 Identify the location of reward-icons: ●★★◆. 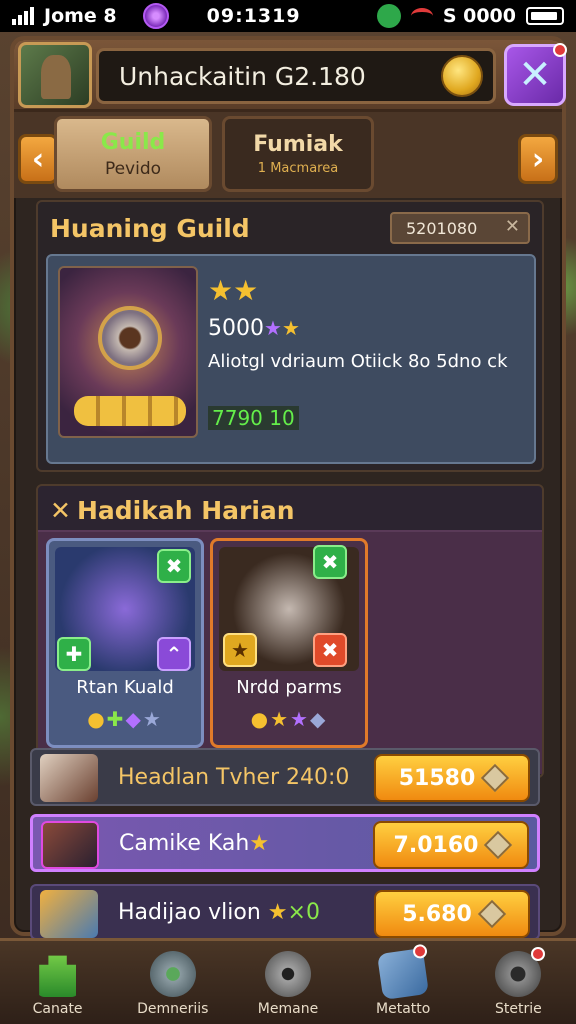
(289, 719).